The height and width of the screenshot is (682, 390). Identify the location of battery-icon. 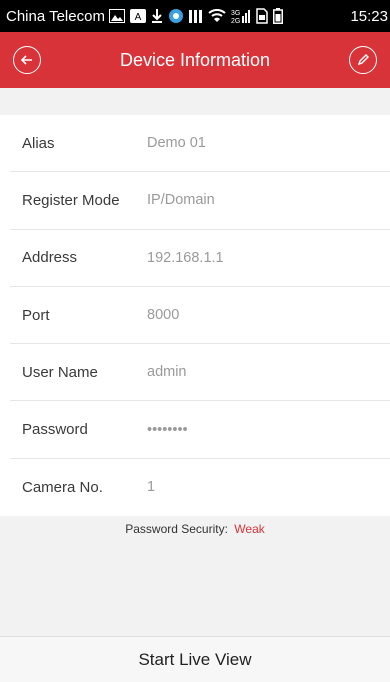
(277, 16).